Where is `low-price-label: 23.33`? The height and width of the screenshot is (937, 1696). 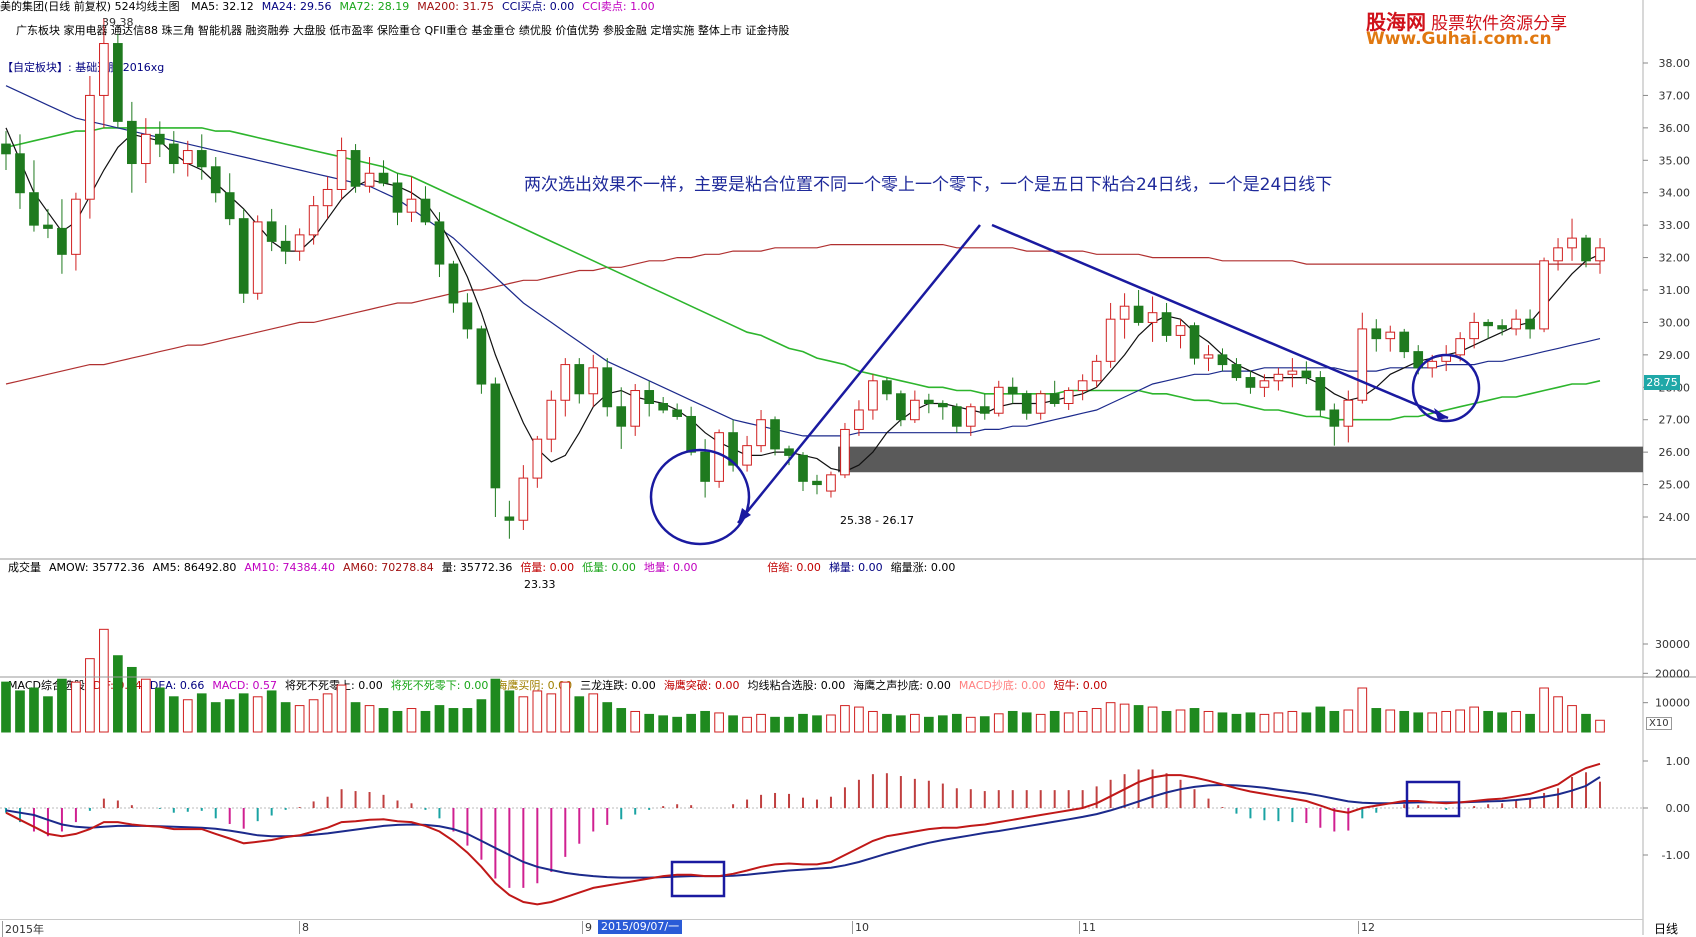
low-price-label: 23.33 is located at coordinates (540, 584).